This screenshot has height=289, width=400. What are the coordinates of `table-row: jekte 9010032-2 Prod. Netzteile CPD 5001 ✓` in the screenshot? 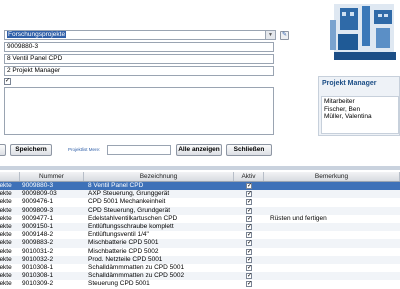 It's located at (200, 259).